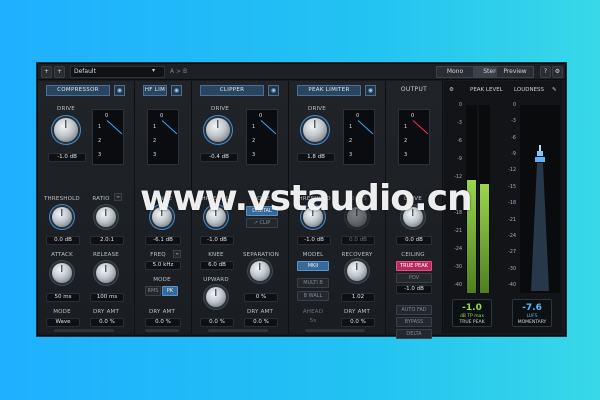 The width and height of the screenshot is (600, 400). Describe the element at coordinates (329, 90) in the screenshot. I see `peak-limiter-title: PEAK LIMITER` at that location.